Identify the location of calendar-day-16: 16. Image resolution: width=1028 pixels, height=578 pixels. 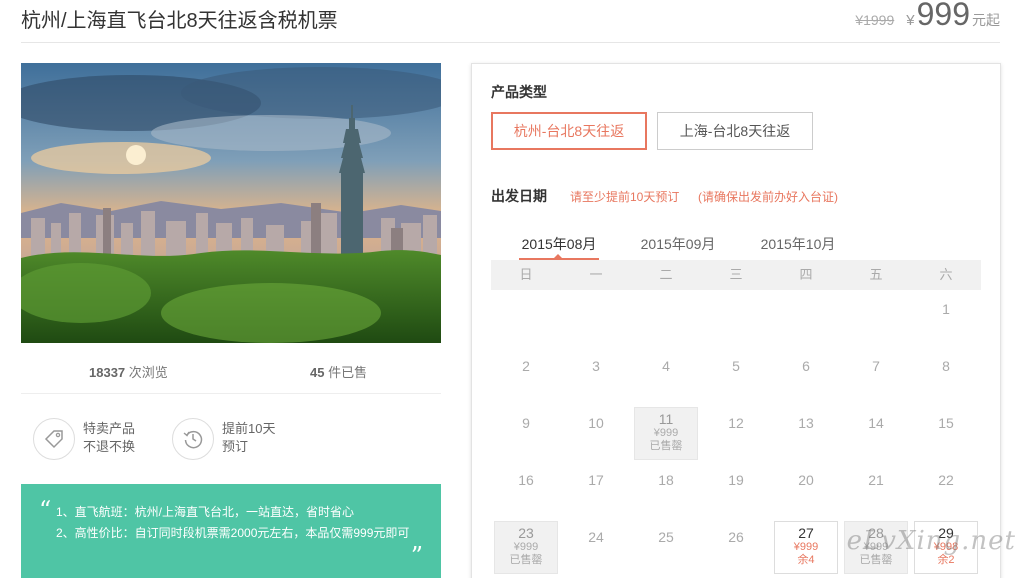
(526, 487).